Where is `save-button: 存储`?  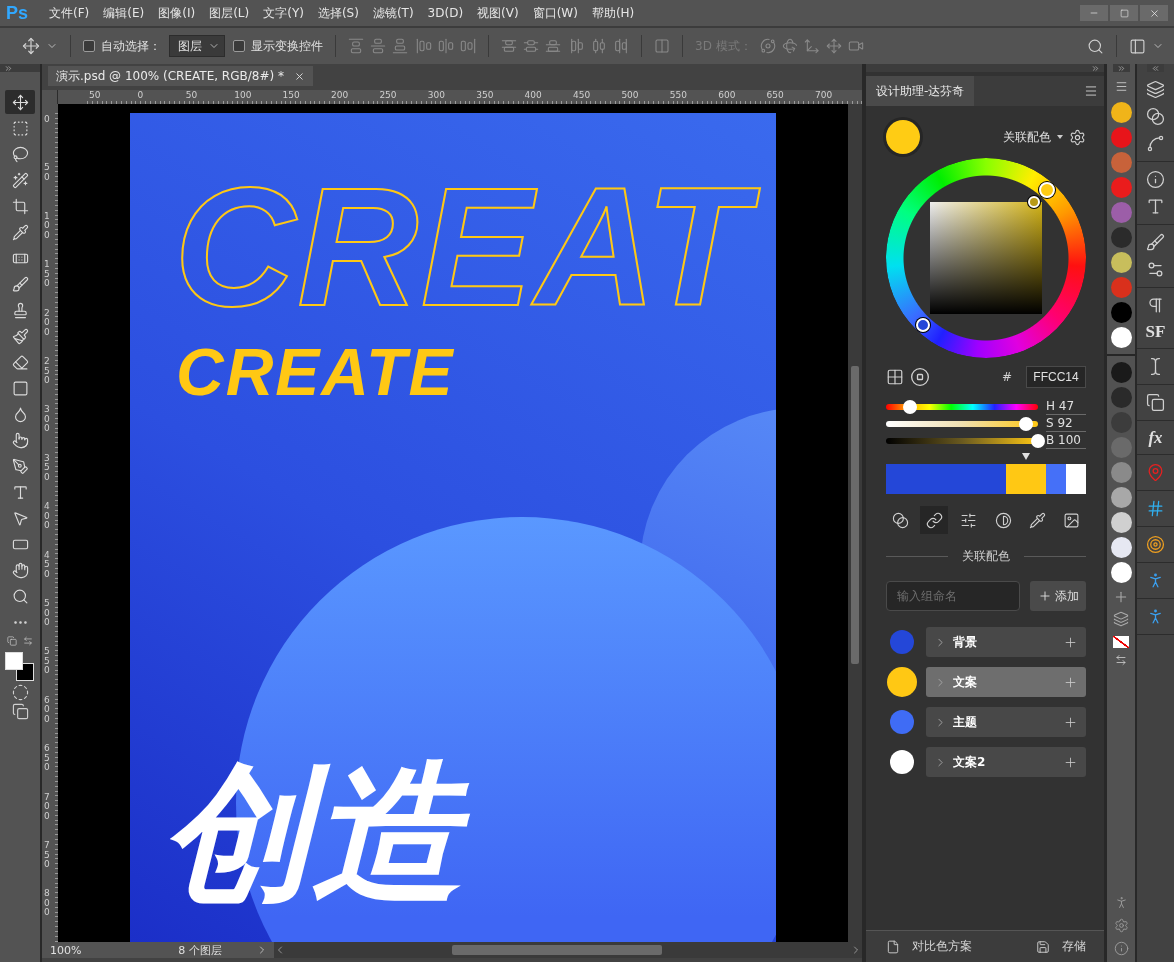 save-button: 存储 is located at coordinates (1074, 946).